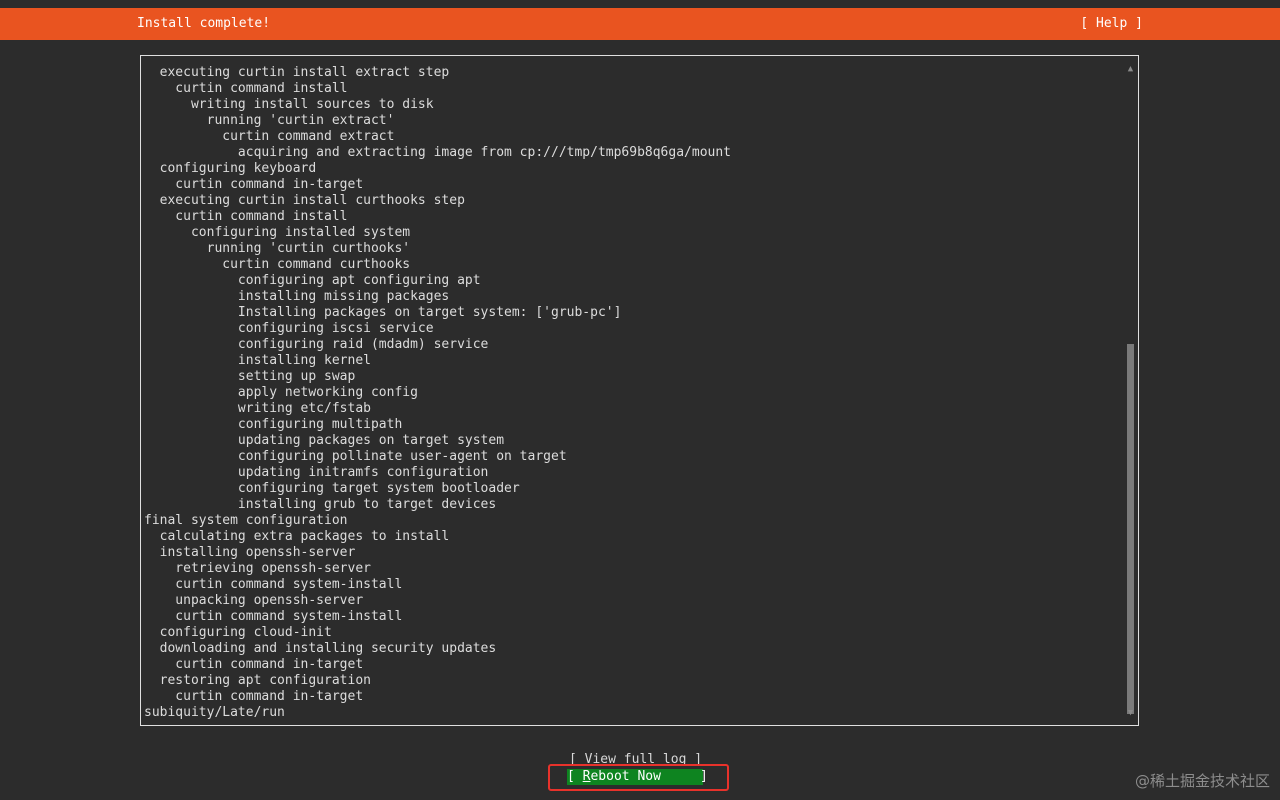 The width and height of the screenshot is (1280, 800). What do you see at coordinates (640, 4) in the screenshot?
I see `top-strip` at bounding box center [640, 4].